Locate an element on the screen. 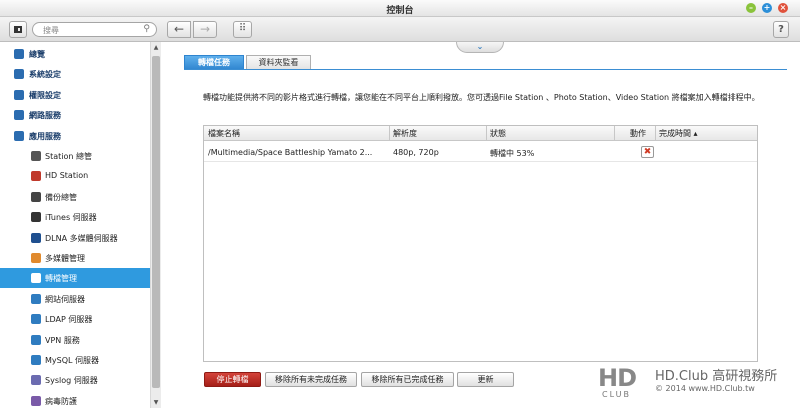 The height and width of the screenshot is (408, 800). sidebar-item: DLNA 多媒體伺服器 is located at coordinates (75, 238).